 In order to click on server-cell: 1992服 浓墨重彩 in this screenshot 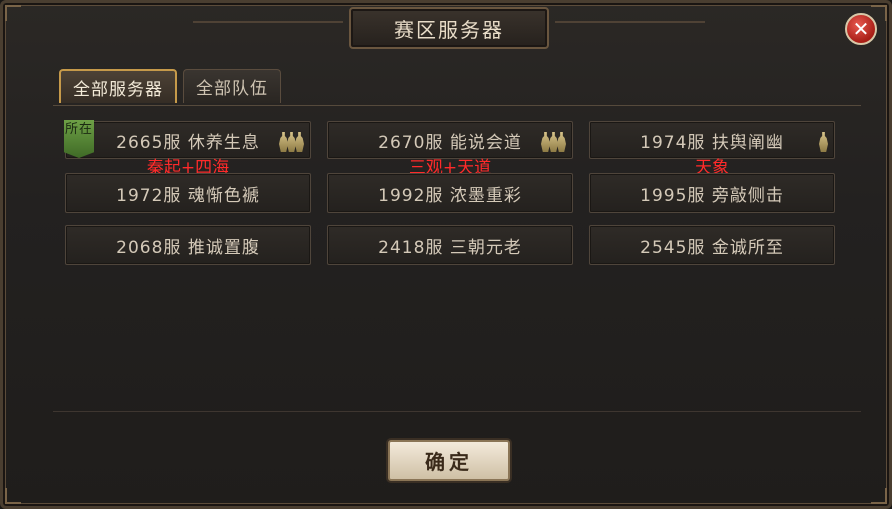, I will do `click(450, 193)`.